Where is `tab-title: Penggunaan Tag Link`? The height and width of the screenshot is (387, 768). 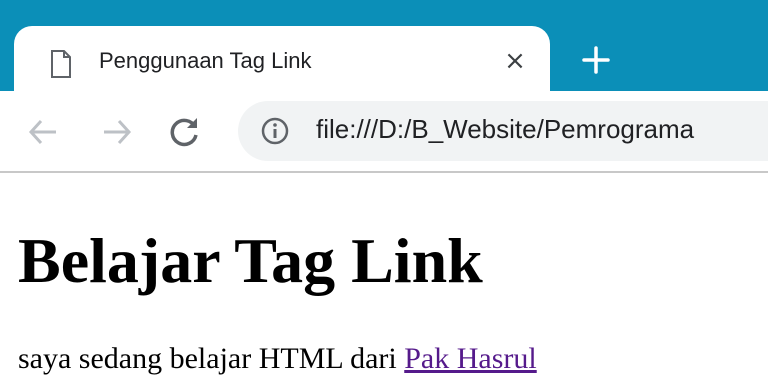
tab-title: Penggunaan Tag Link is located at coordinates (205, 60).